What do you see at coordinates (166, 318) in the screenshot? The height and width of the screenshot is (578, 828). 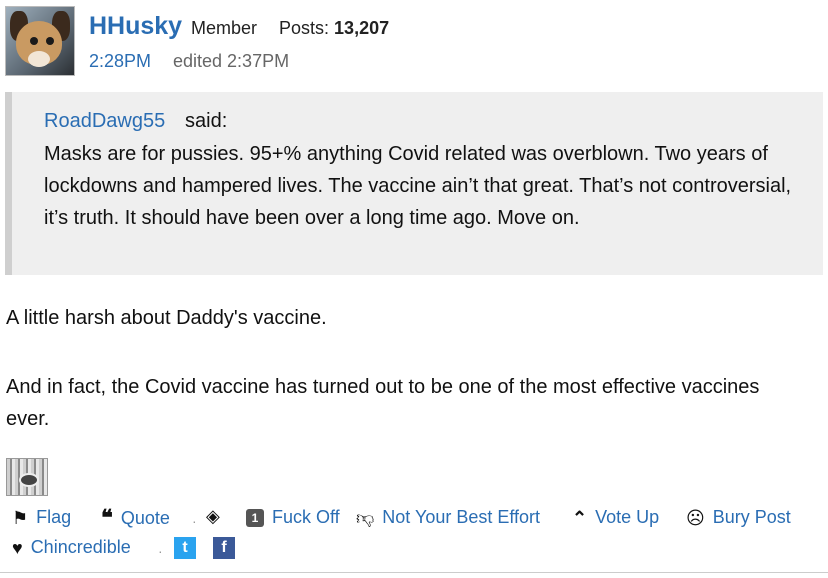 I see `post-body-line-1: A little harsh about Daddy's vaccine.` at bounding box center [166, 318].